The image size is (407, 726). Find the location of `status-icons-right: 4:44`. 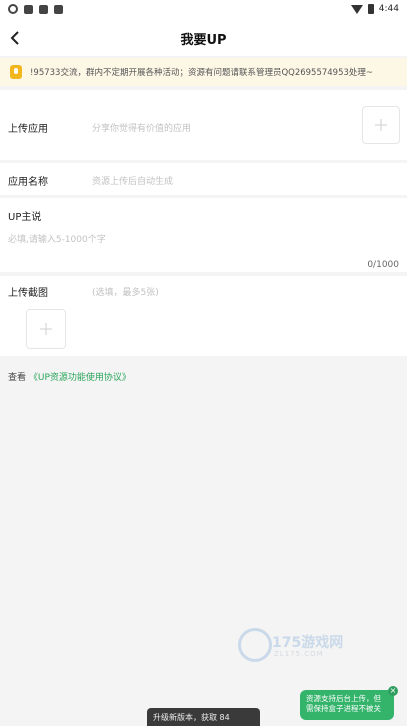

status-icons-right: 4:44 is located at coordinates (374, 9).